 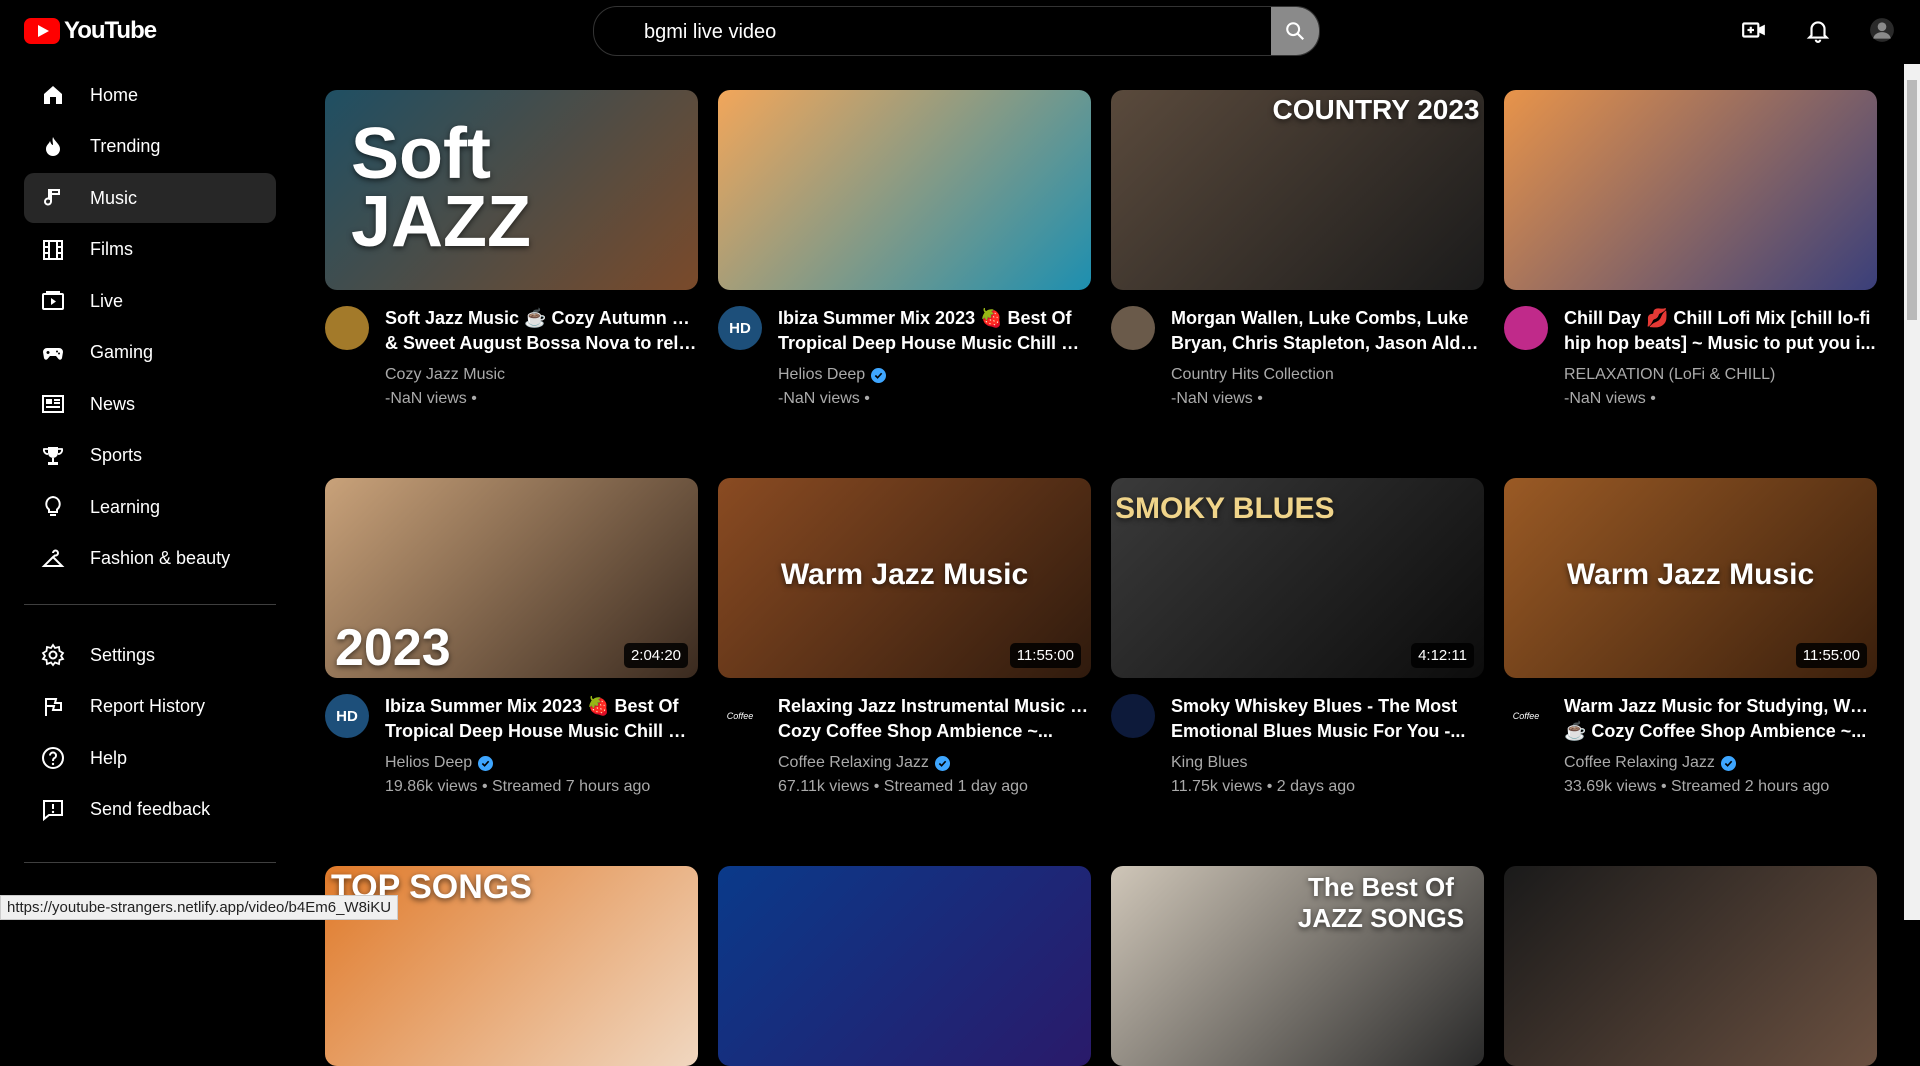 I want to click on thumbnail-title-text: COUNTRY 2023, so click(x=1376, y=109).